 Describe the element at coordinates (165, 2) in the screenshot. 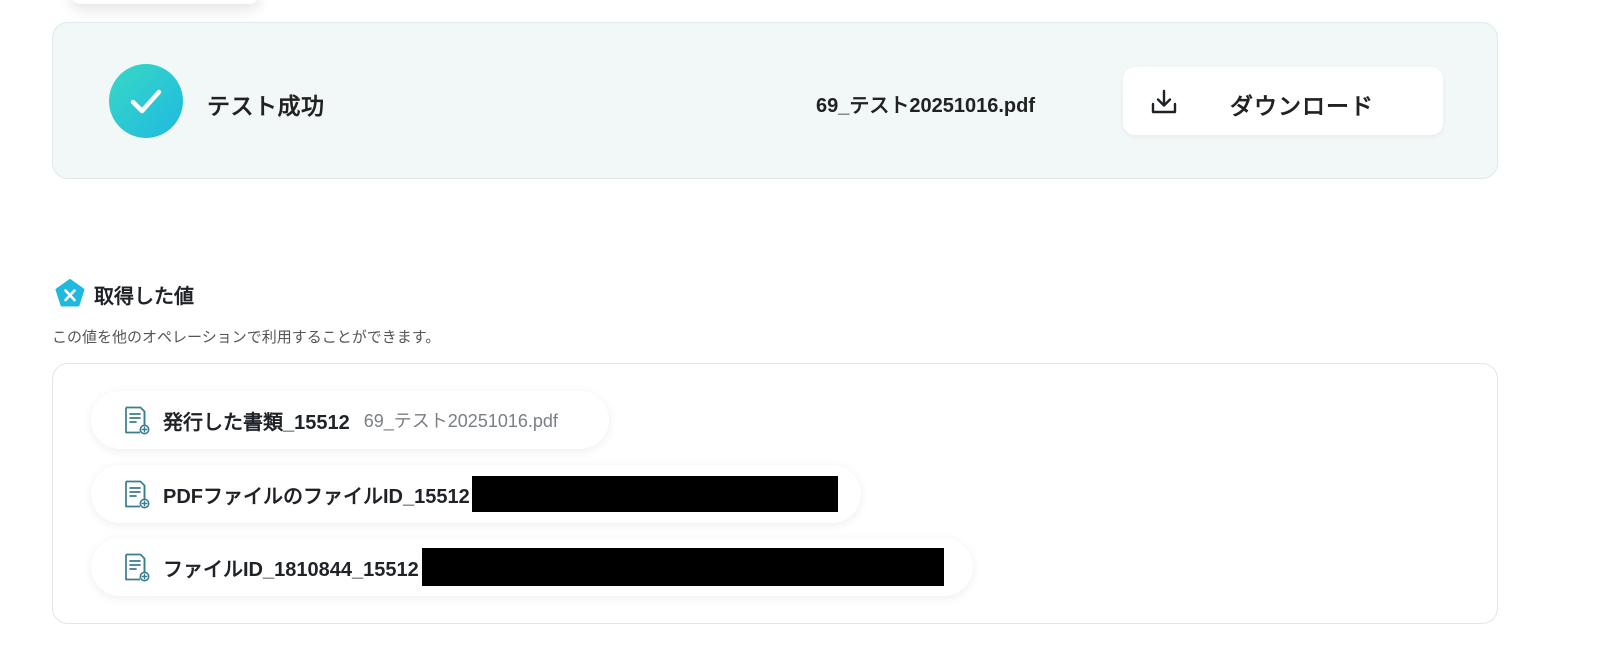

I see `previous-element-edge` at that location.